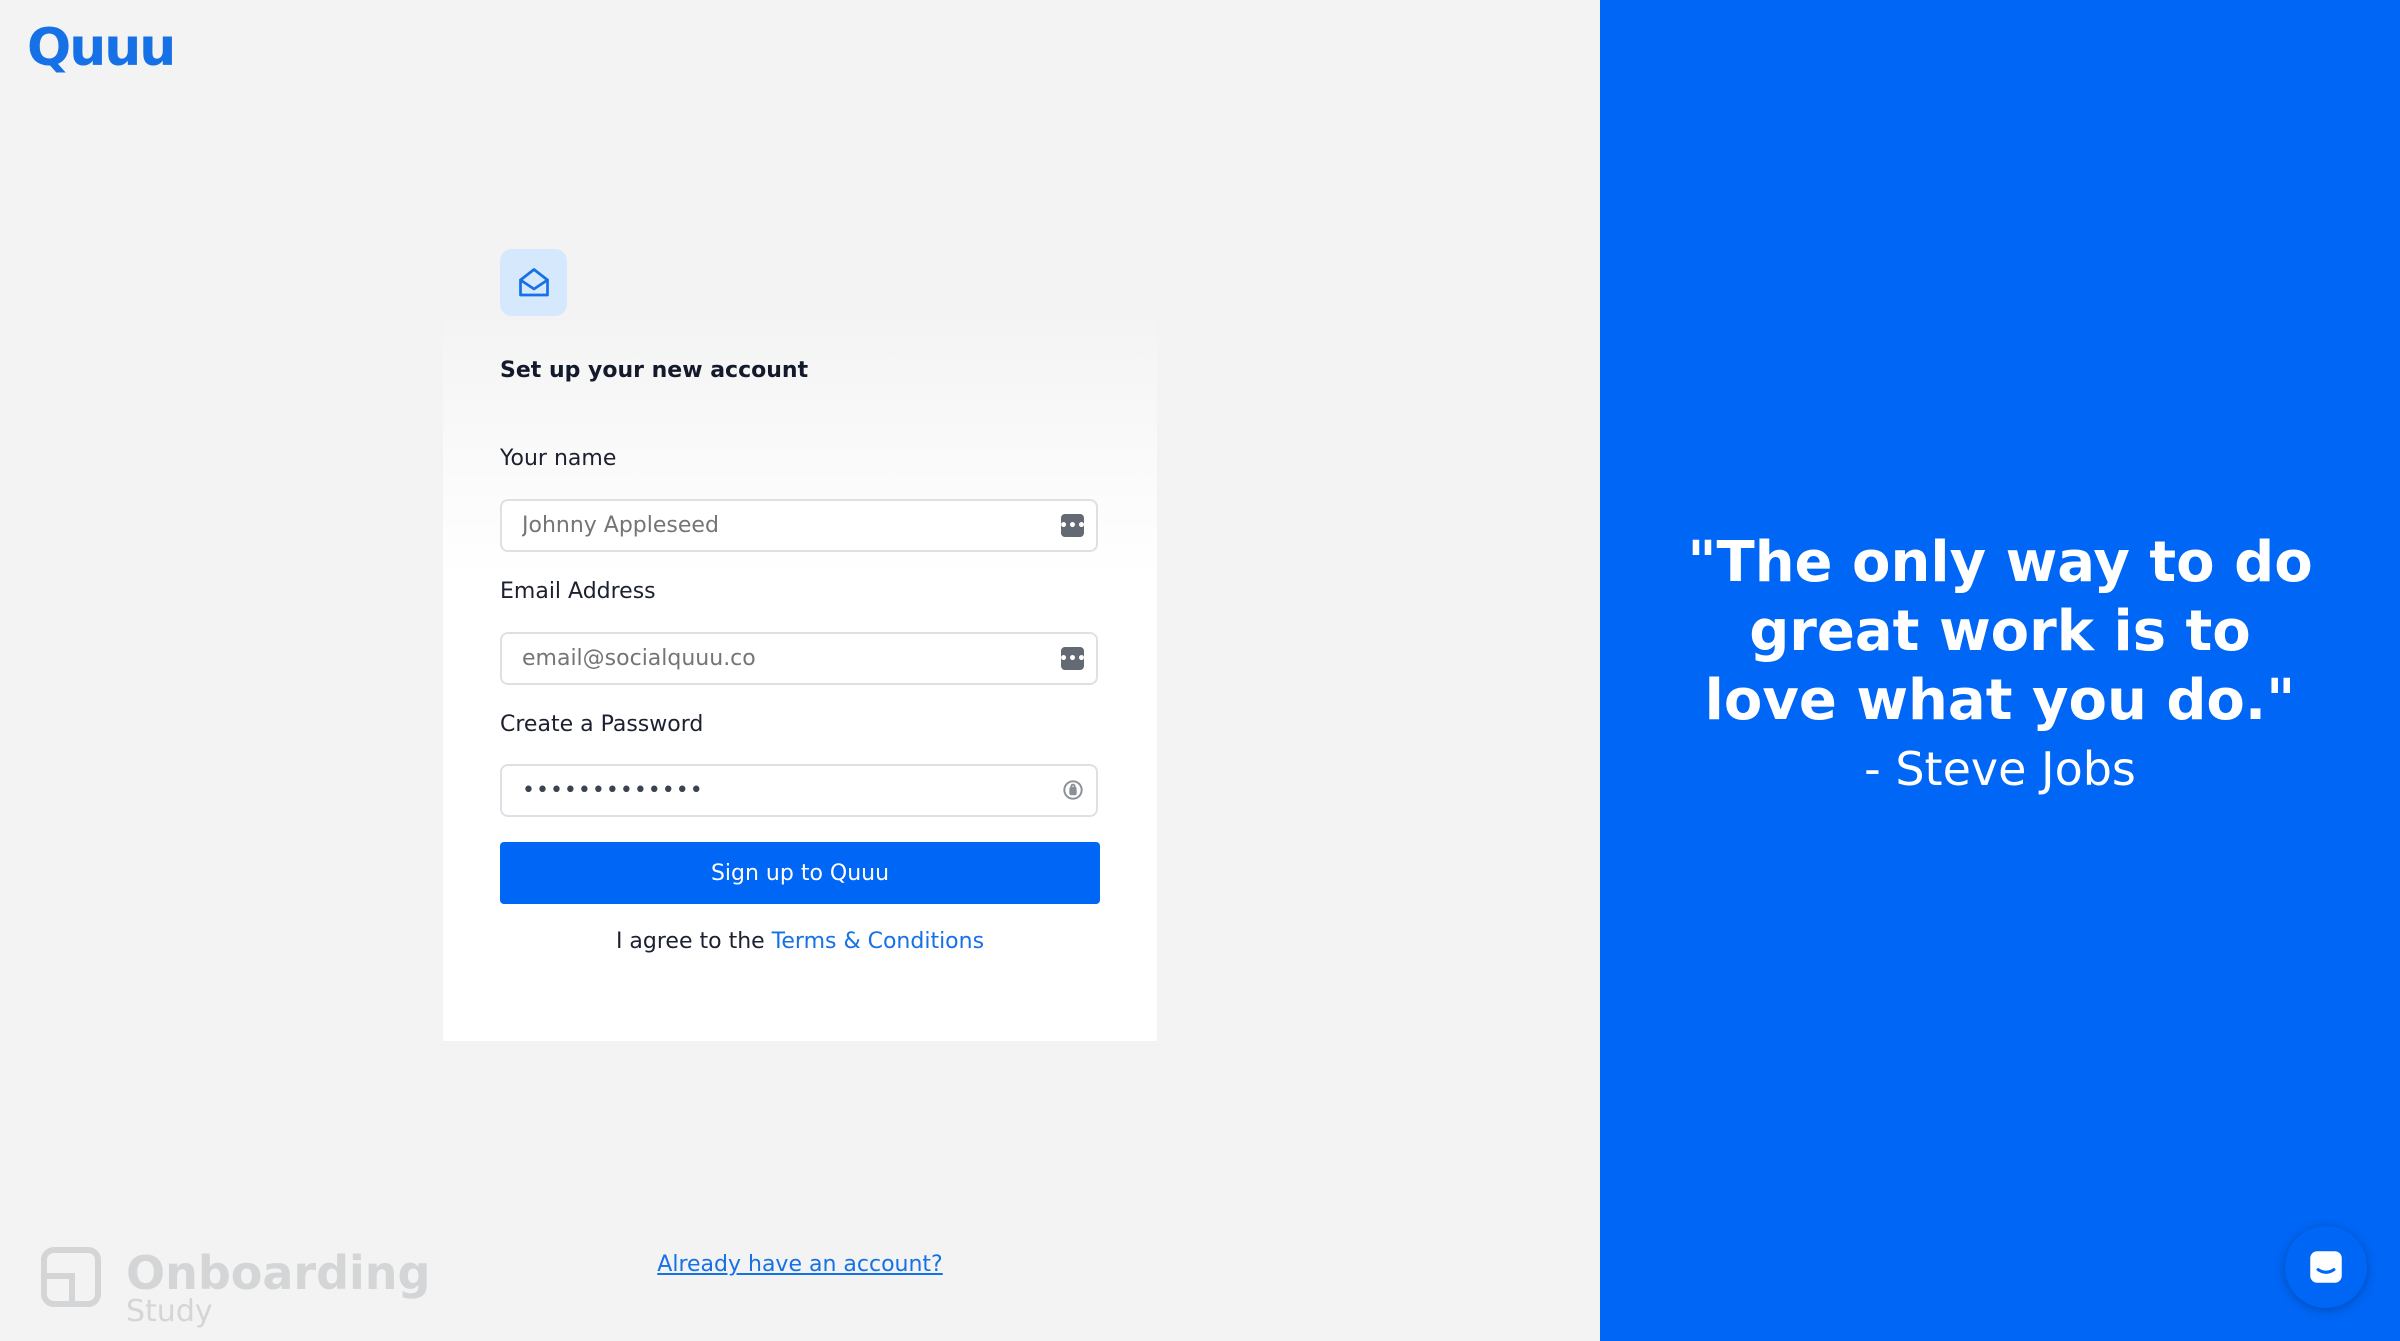 Image resolution: width=2400 pixels, height=1341 pixels. Describe the element at coordinates (878, 941) in the screenshot. I see `terms-link: Terms & Conditions` at that location.